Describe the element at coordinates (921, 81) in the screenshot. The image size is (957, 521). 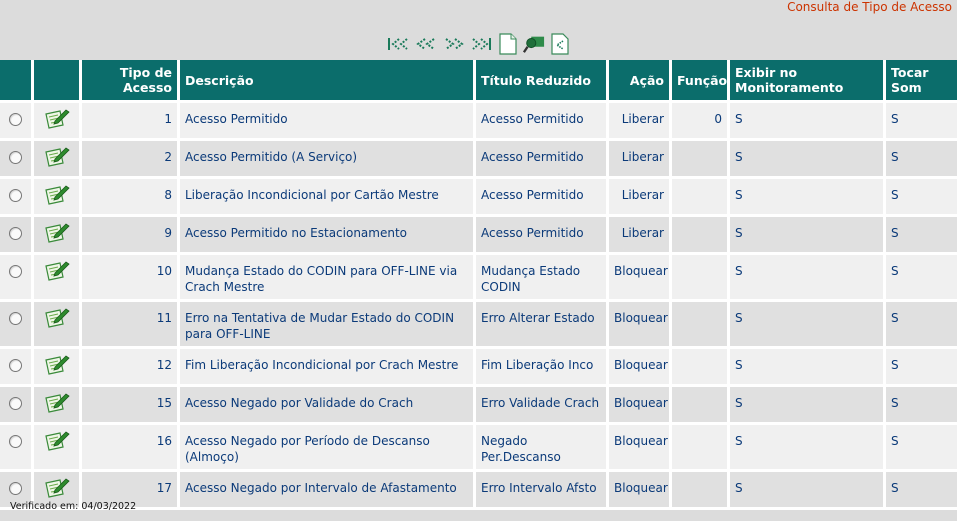
I see `tocar-column-header: Tocar Som` at that location.